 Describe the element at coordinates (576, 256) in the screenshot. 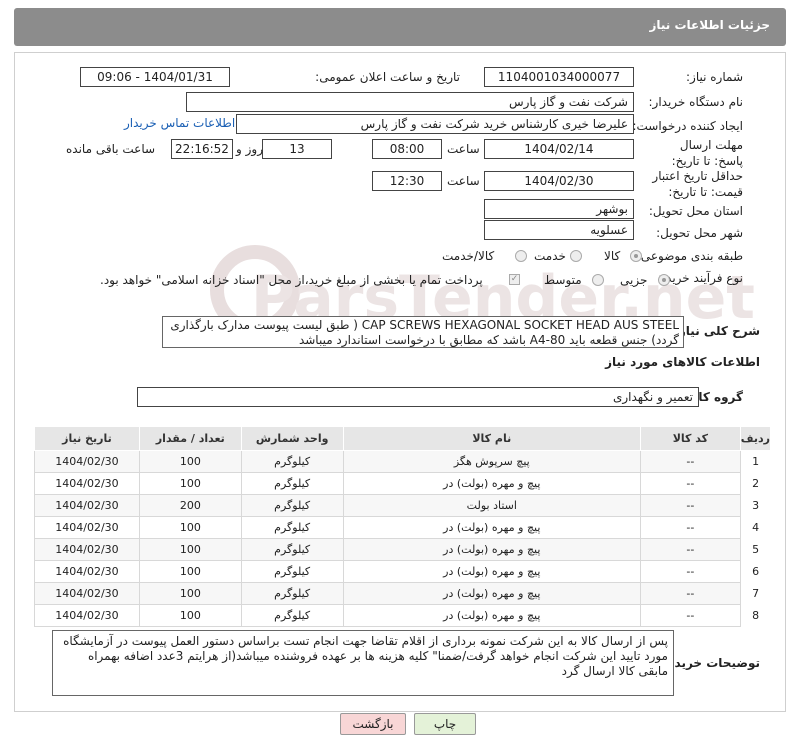

I see `category-radio-service` at that location.